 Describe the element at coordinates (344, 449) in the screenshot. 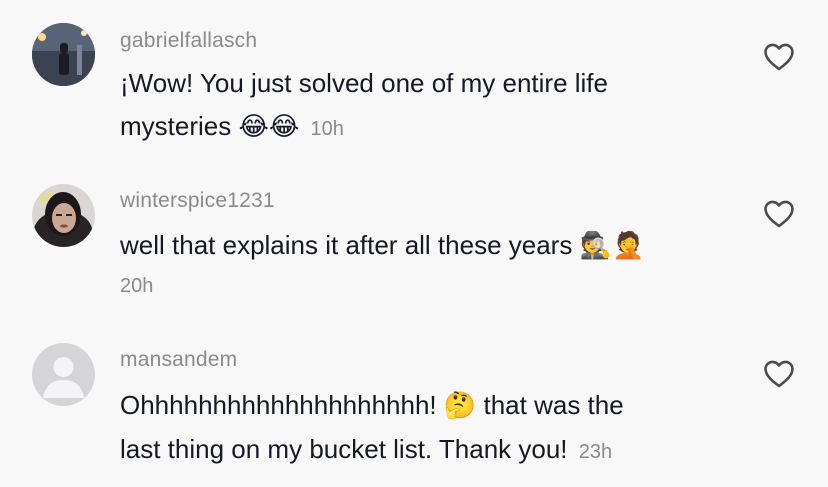

I see `comment-text-line: last thing on my bucket list. Thank you!` at that location.